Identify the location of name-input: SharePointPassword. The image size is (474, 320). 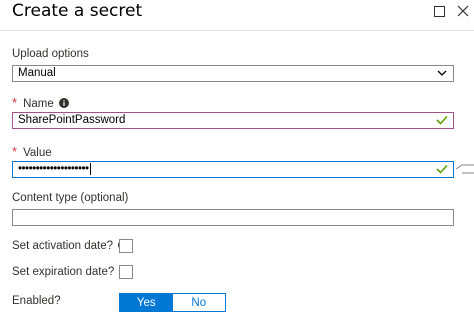
(233, 120).